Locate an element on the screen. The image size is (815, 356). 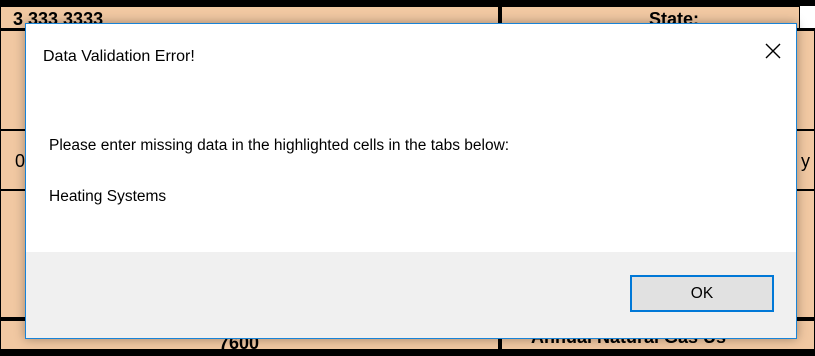
sheet-cell-left-2: 0 is located at coordinates (13, 160).